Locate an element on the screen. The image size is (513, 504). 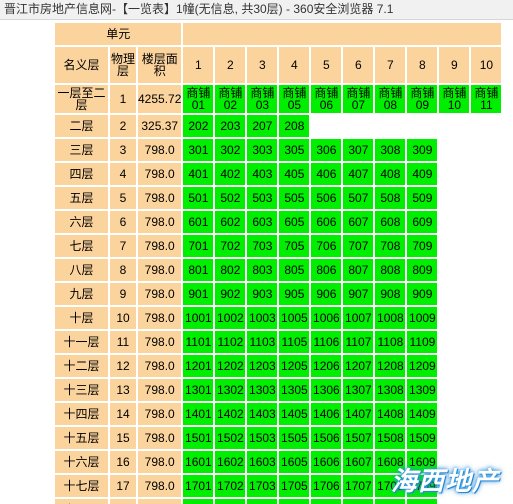
room-cell: 202 is located at coordinates (198, 126).